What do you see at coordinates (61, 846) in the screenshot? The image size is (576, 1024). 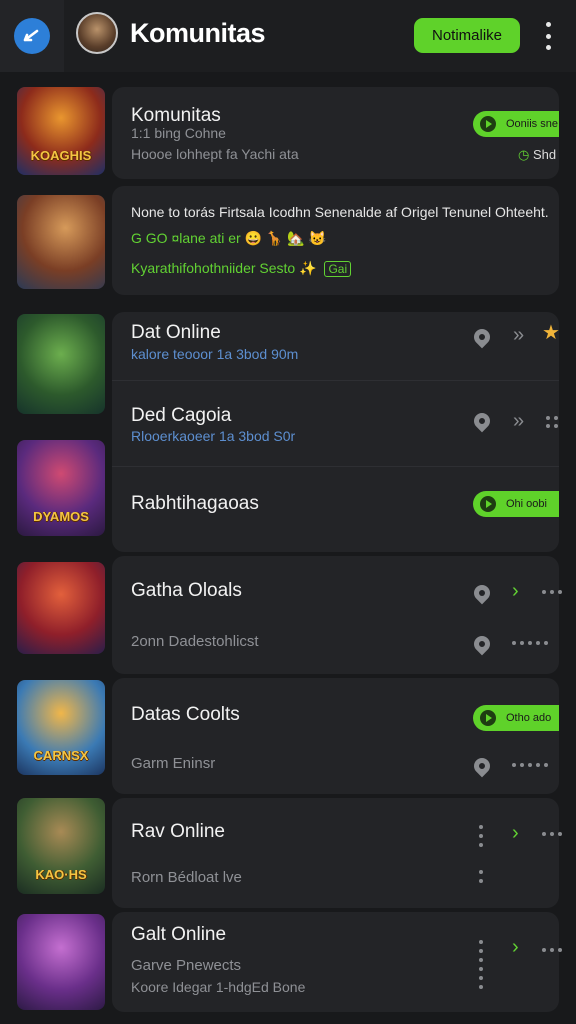 I see `game-thumbnail: KAO·HS` at bounding box center [61, 846].